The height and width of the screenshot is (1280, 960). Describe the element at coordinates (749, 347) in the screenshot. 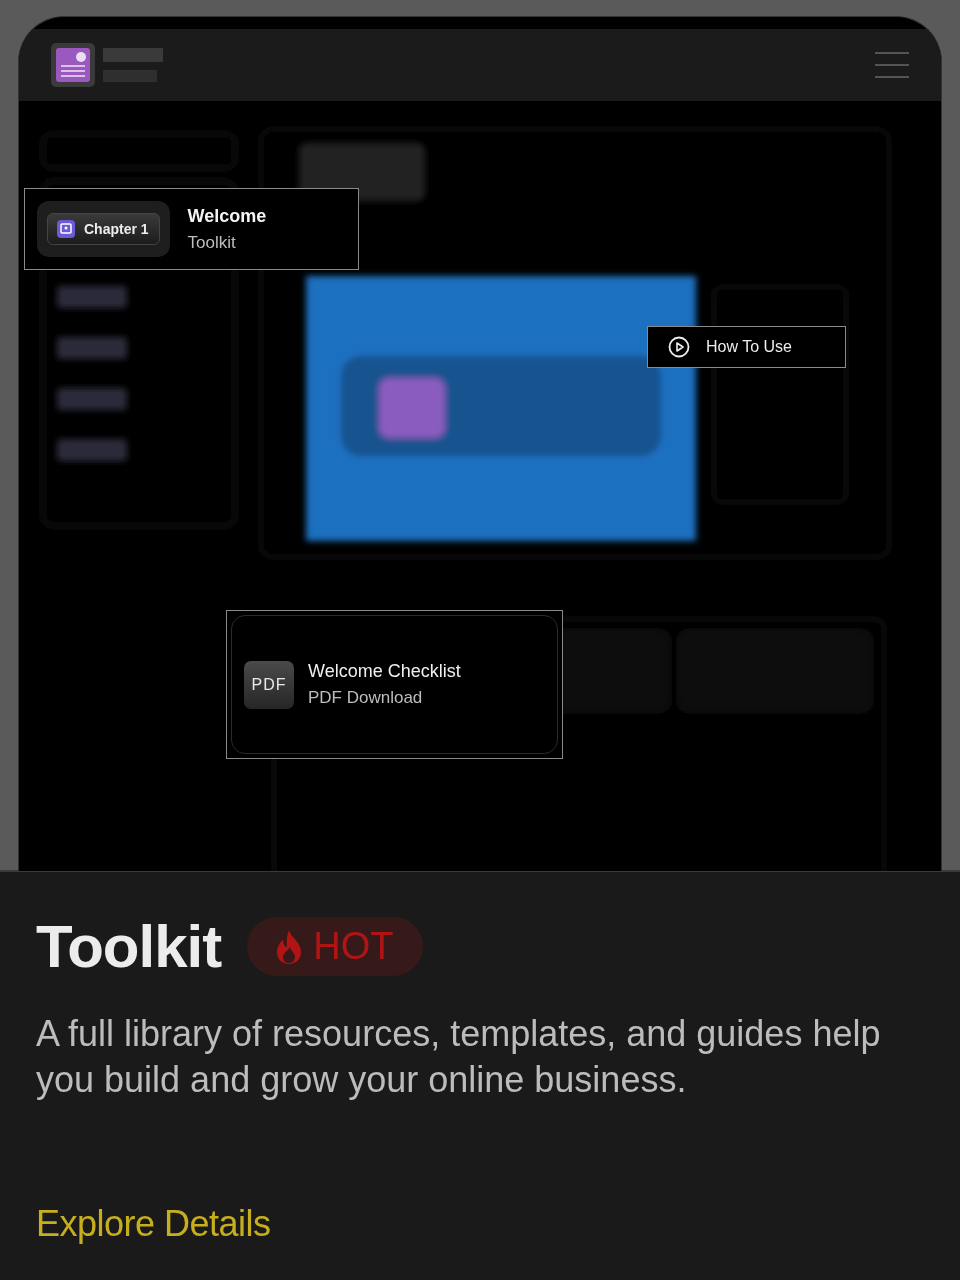

I see `link-label: How To Use` at that location.